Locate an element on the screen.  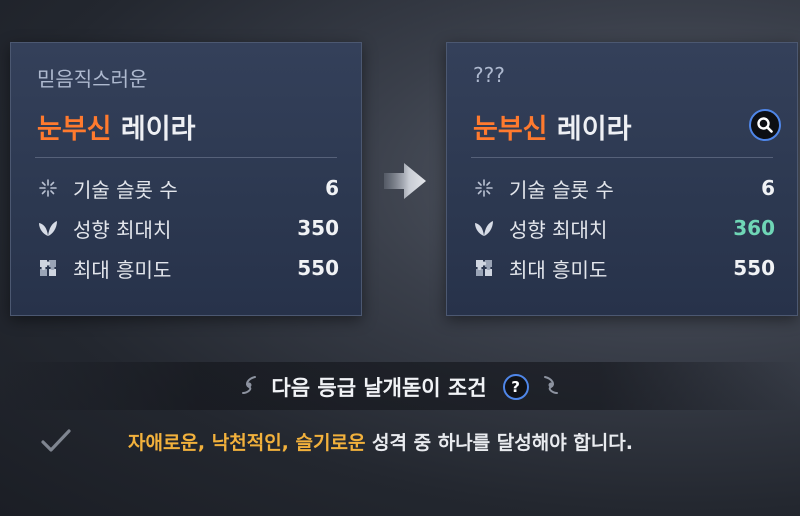
condition-title: 다음 등급 날개돋이 조건 is located at coordinates (379, 388).